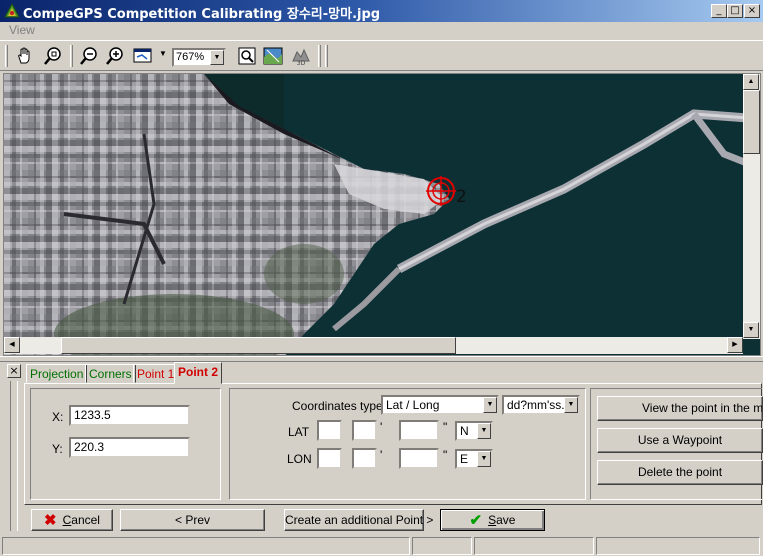 This screenshot has height=556, width=763. What do you see at coordinates (14, 456) in the screenshot?
I see `panel-dock-rail` at bounding box center [14, 456].